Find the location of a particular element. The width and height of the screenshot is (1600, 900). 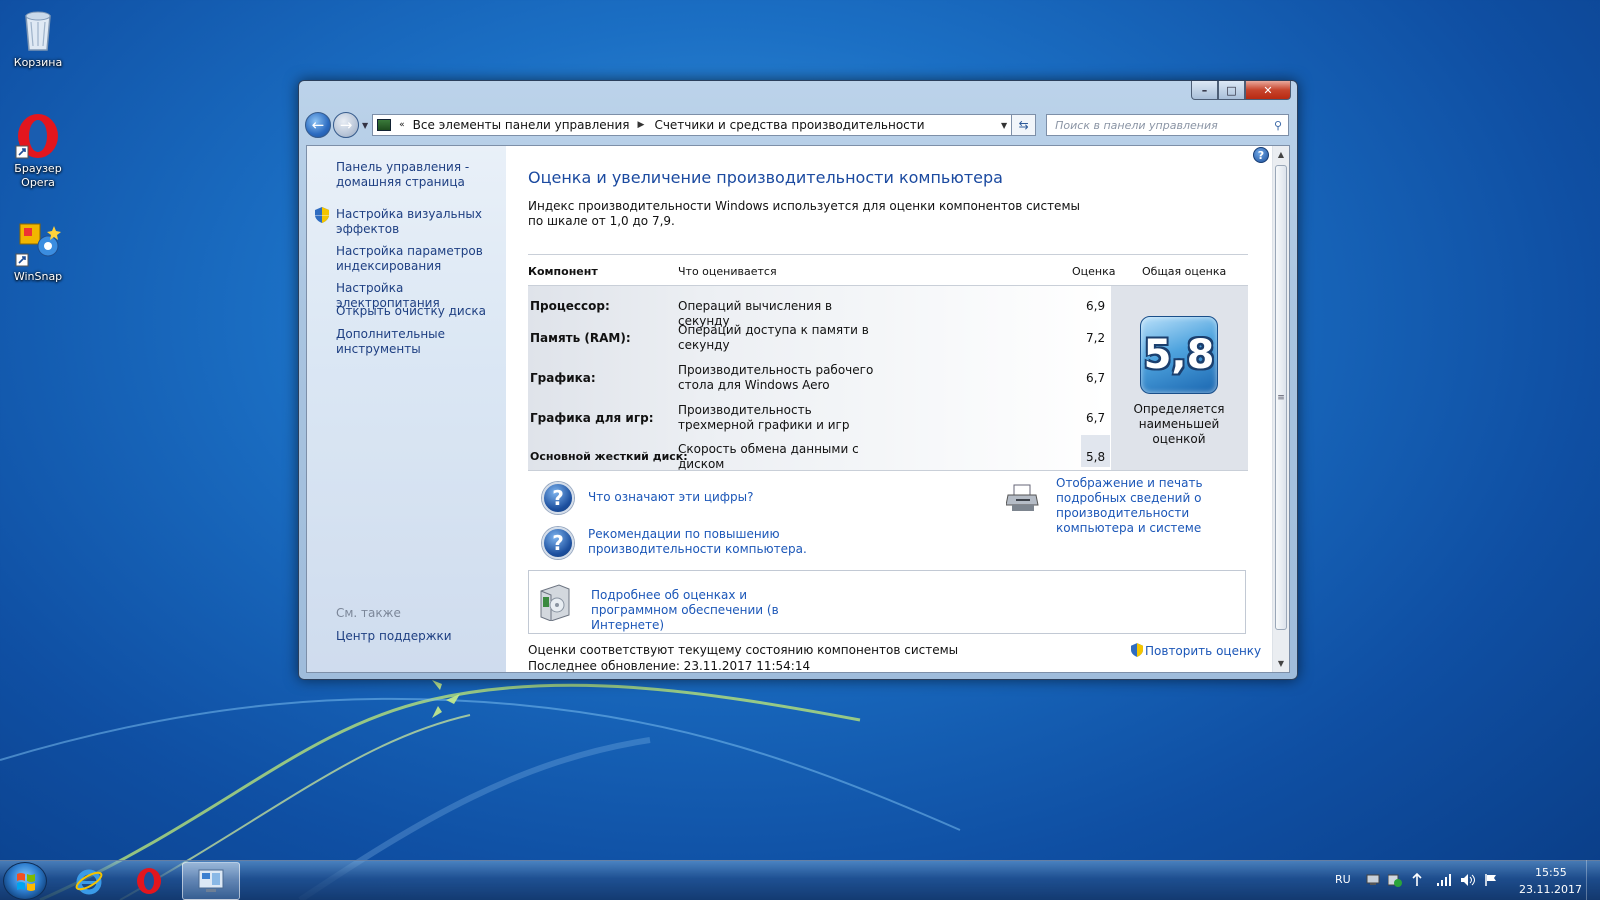

sidebar-link-control-panel-home: Панель управления - домашняя страница is located at coordinates (418, 175).